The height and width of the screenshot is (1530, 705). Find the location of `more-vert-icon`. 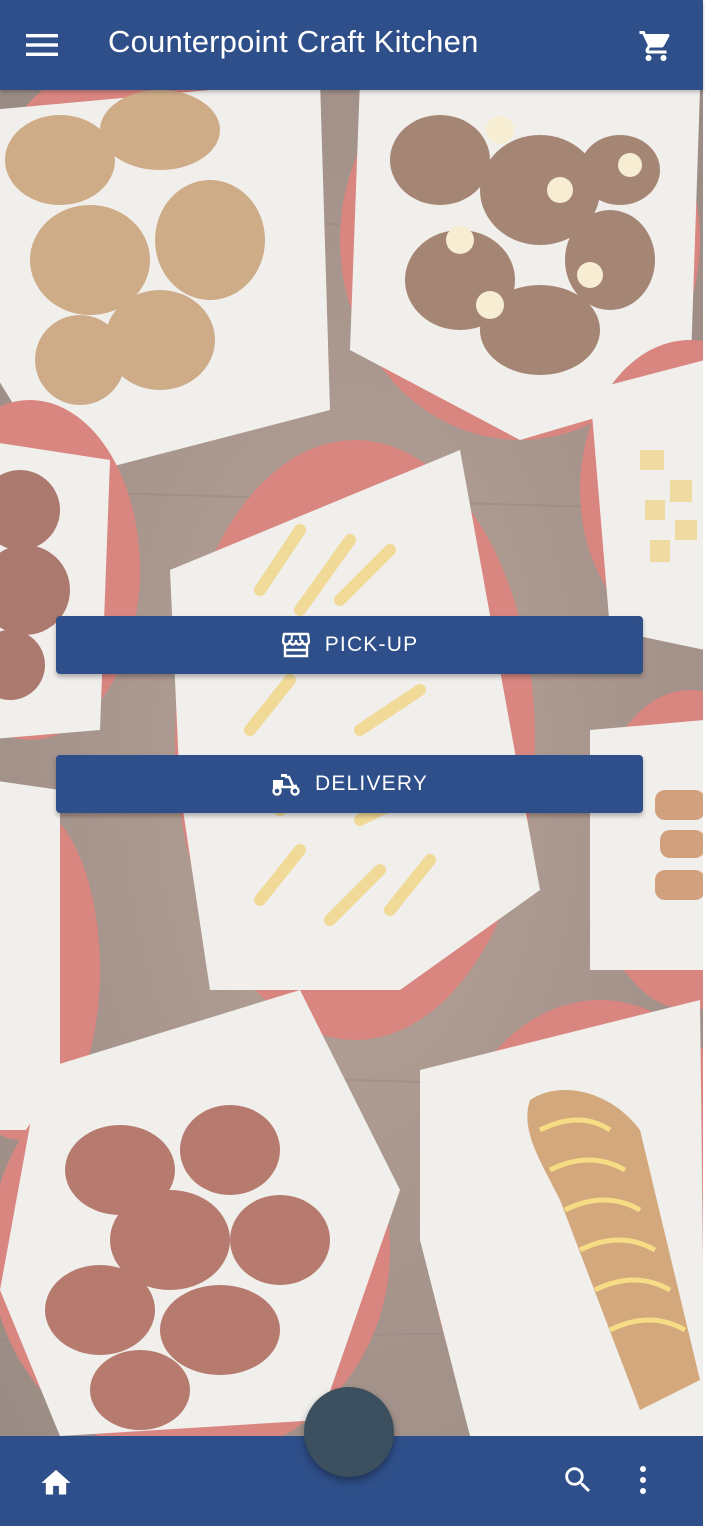

more-vert-icon is located at coordinates (643, 1480).